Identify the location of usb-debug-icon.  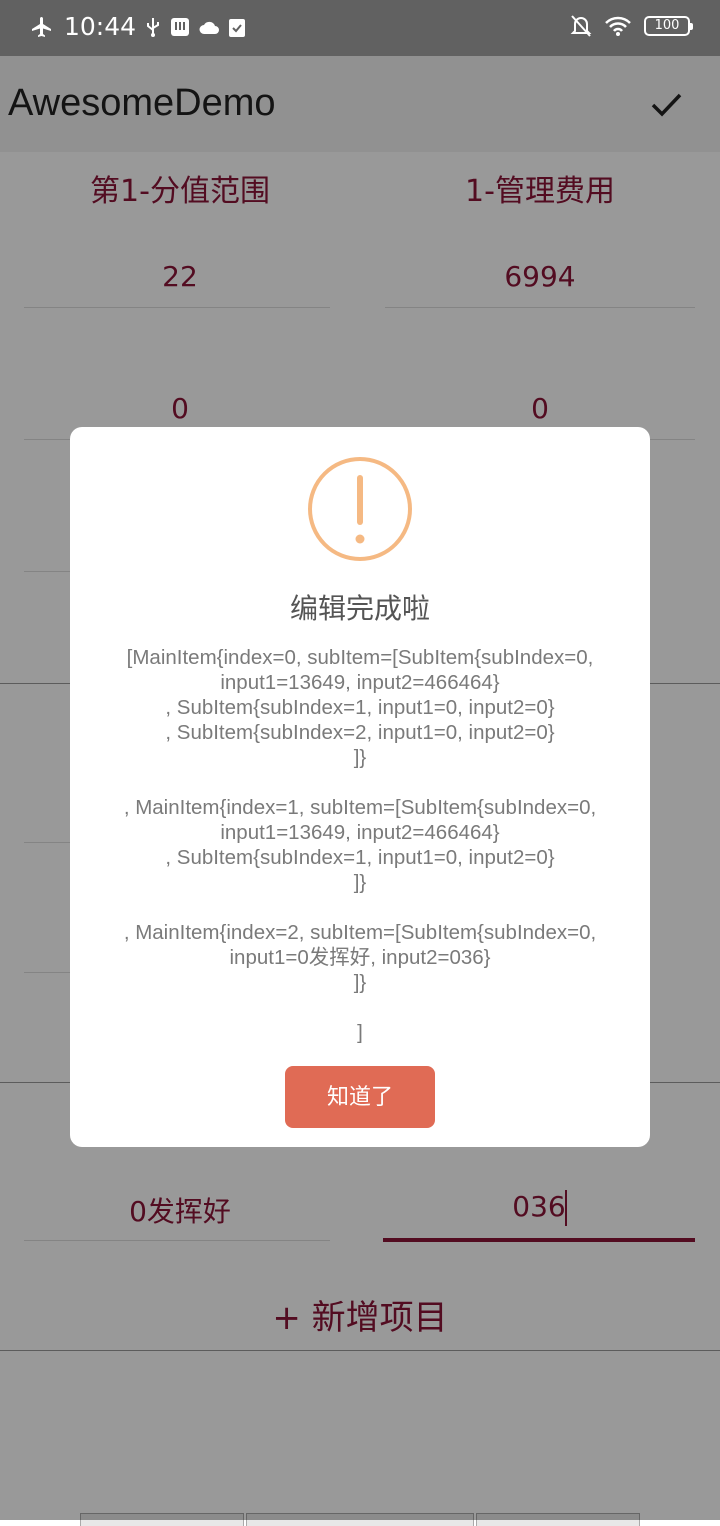
(180, 26).